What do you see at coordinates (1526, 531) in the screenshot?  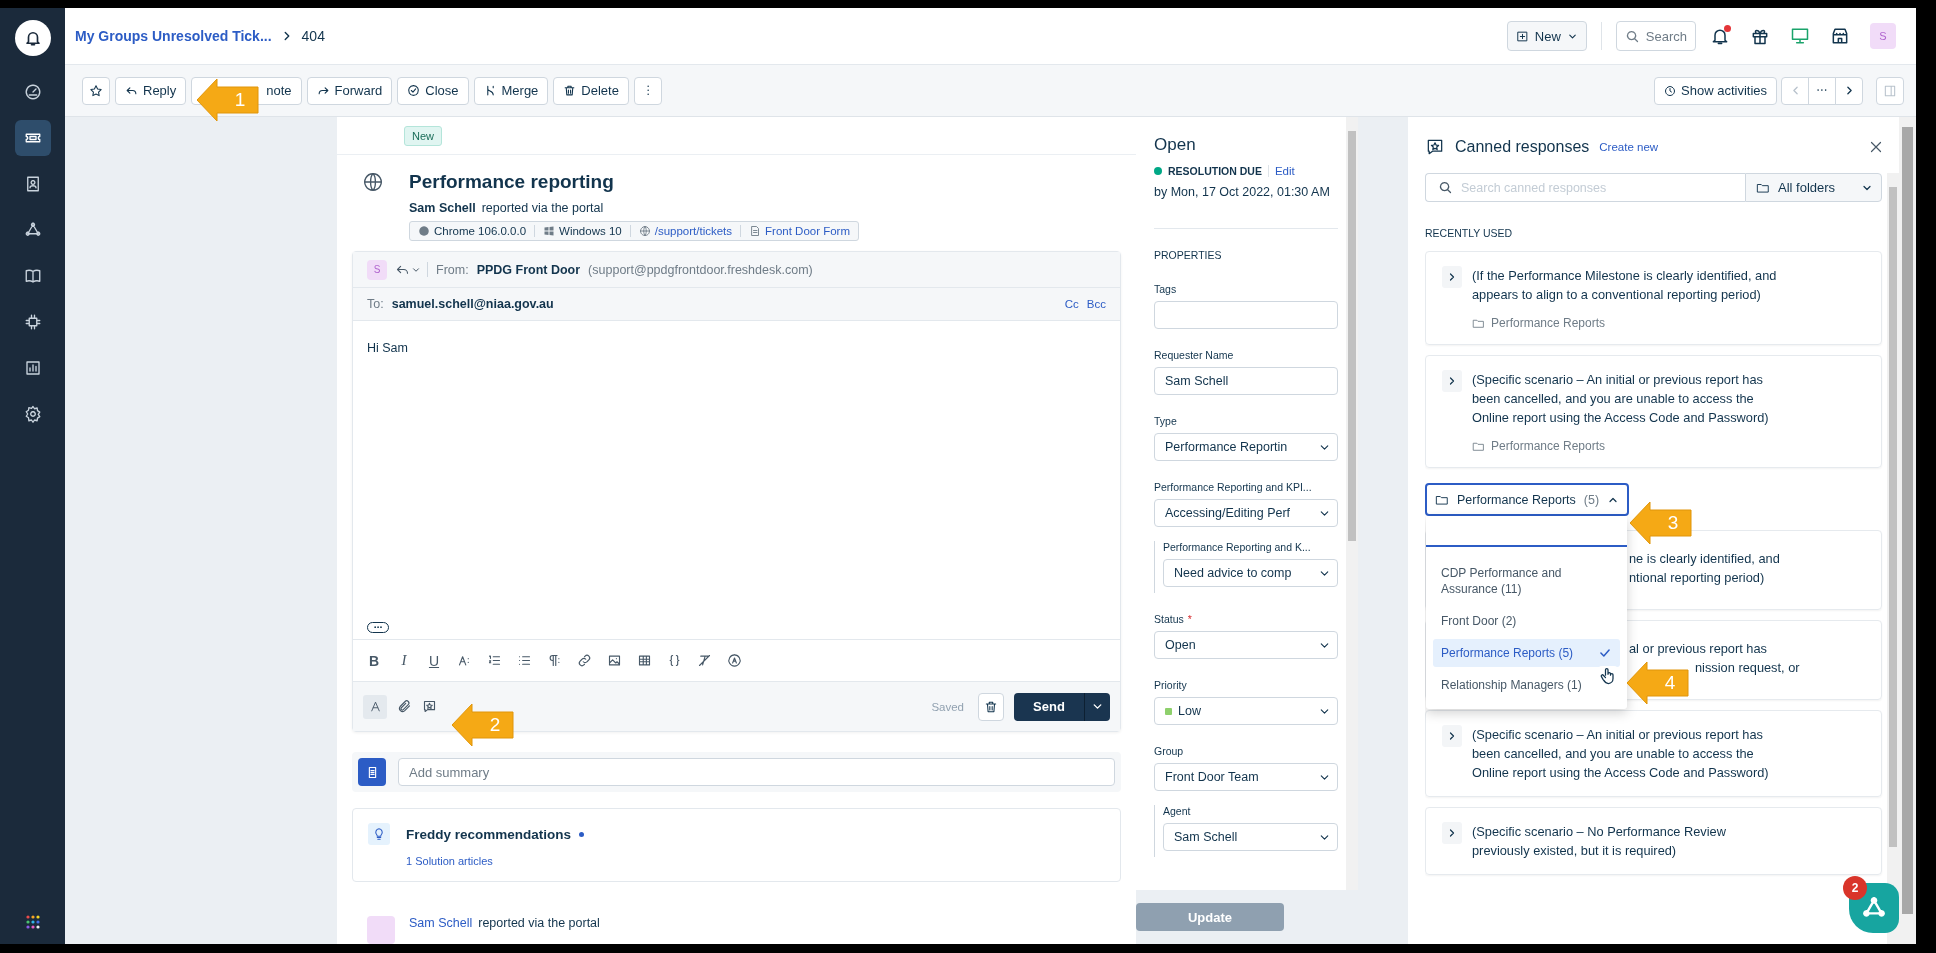 I see `dropdown-search-field` at bounding box center [1526, 531].